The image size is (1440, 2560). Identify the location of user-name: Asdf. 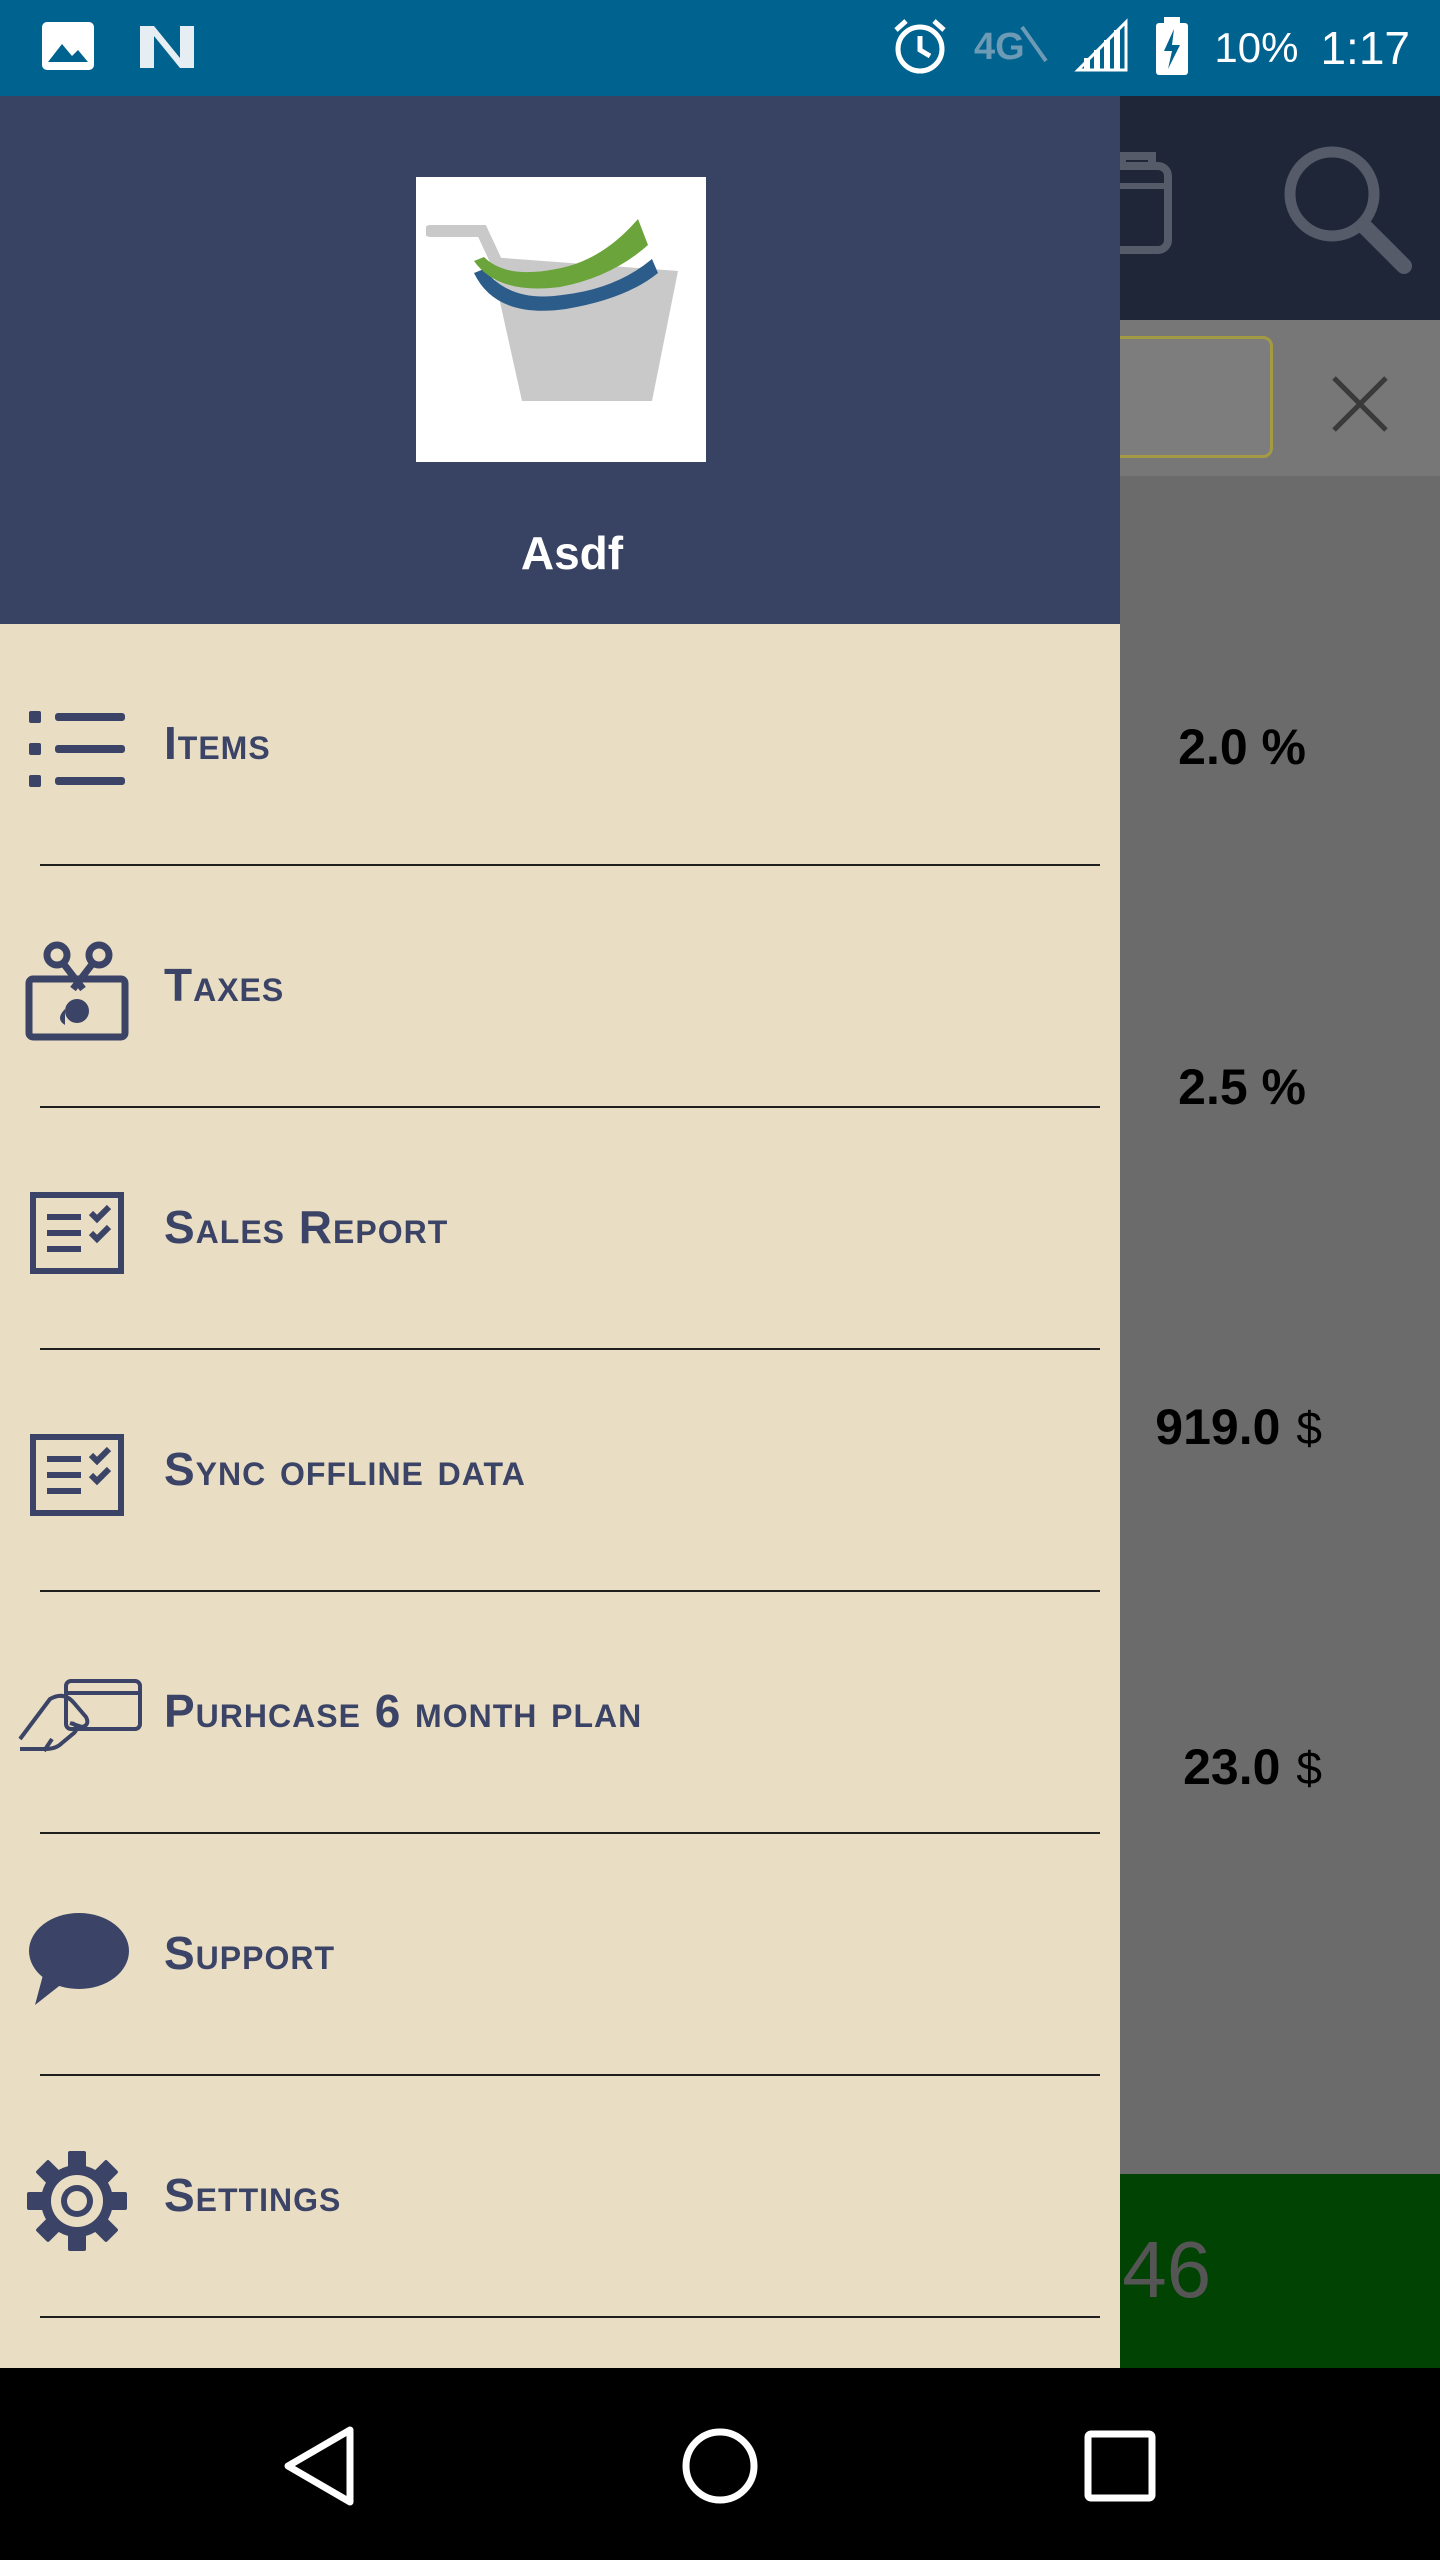
(572, 553).